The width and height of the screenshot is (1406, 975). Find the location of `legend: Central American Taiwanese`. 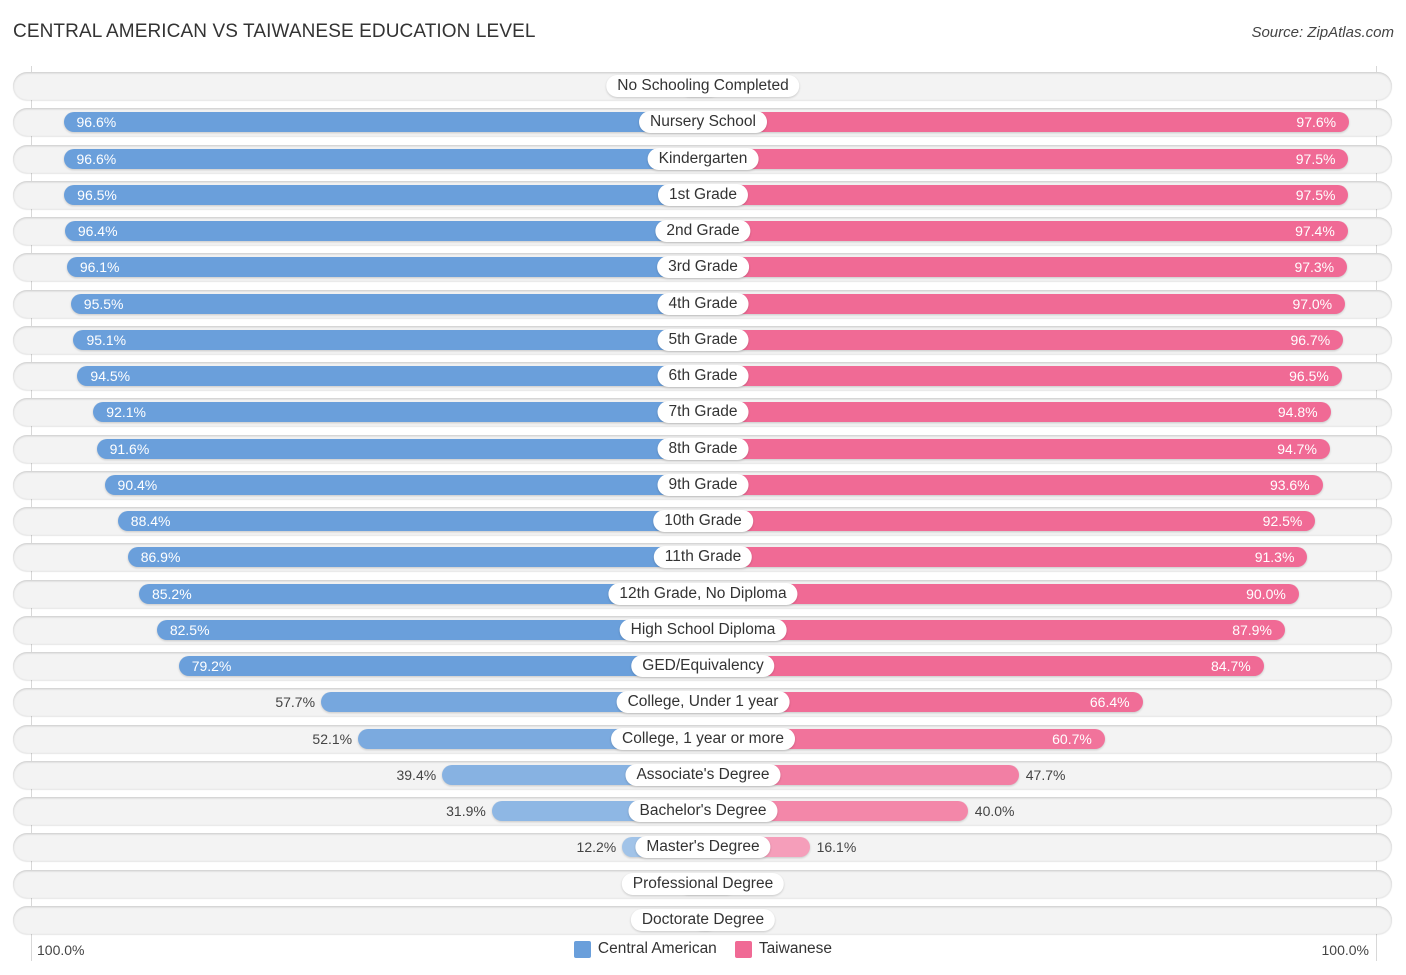

legend: Central American Taiwanese is located at coordinates (703, 949).